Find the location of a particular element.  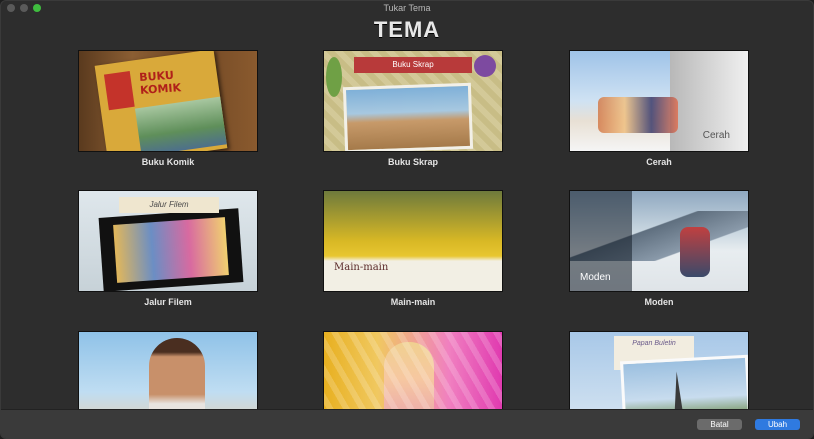

thumbnail-text: BUKU KOMIK is located at coordinates (160, 82).